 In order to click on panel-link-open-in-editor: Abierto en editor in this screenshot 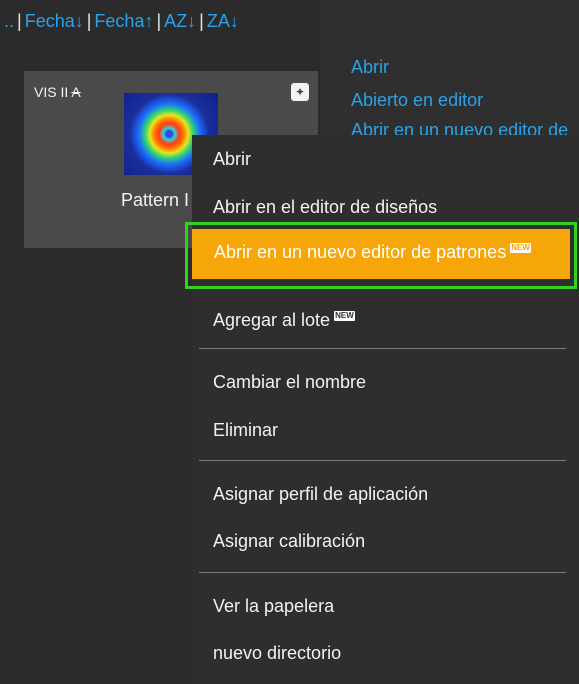, I will do `click(417, 100)`.